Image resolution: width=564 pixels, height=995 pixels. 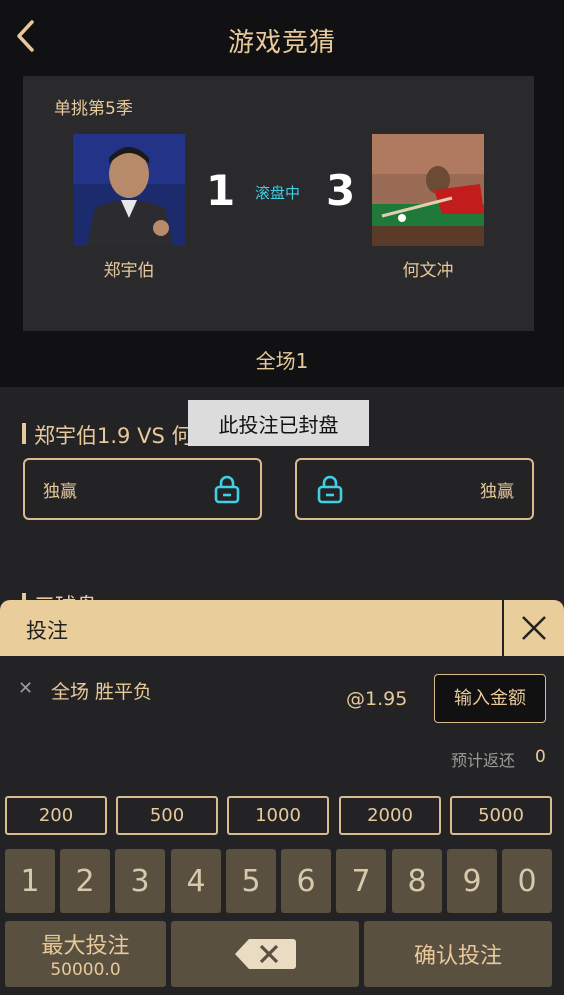 I want to click on quick-amount-button: 2000, so click(x=390, y=815).